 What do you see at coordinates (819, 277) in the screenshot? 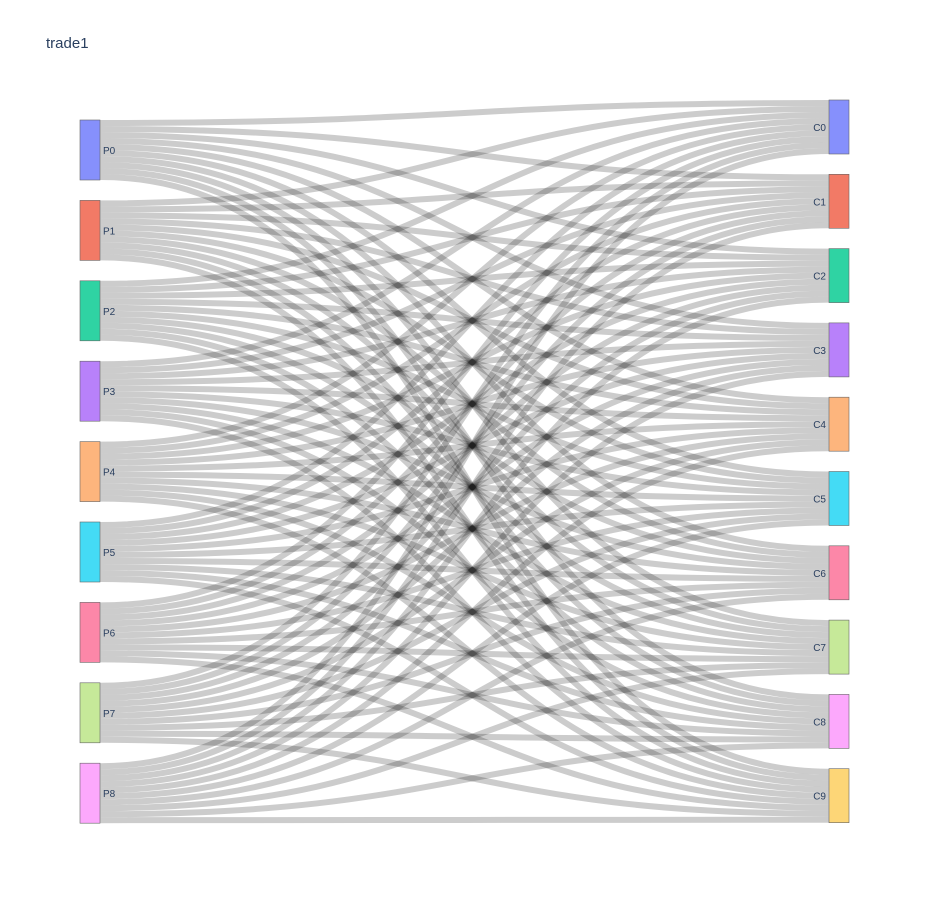
I see `node-label-C2: C2` at bounding box center [819, 277].